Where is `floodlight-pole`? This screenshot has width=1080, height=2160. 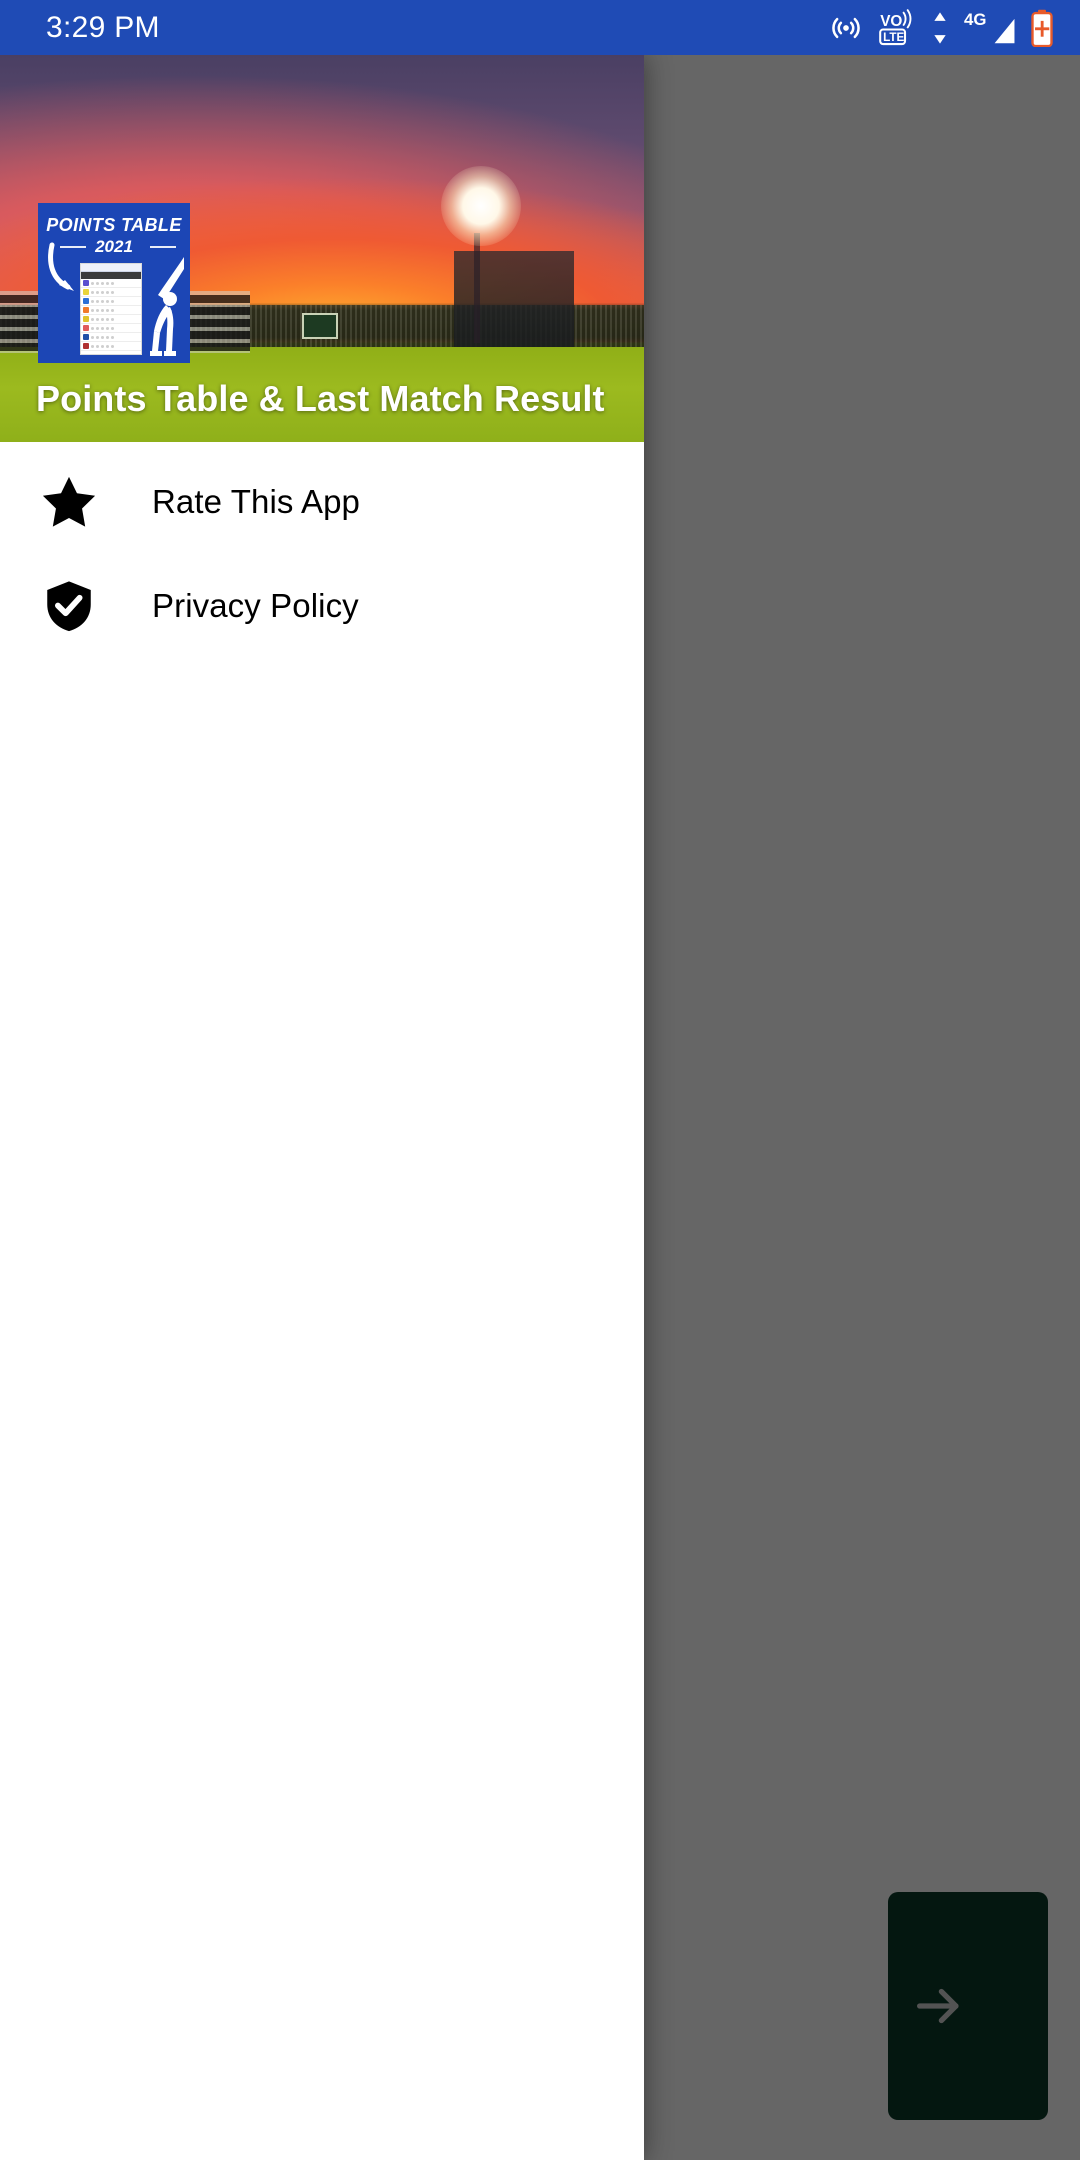 floodlight-pole is located at coordinates (477, 288).